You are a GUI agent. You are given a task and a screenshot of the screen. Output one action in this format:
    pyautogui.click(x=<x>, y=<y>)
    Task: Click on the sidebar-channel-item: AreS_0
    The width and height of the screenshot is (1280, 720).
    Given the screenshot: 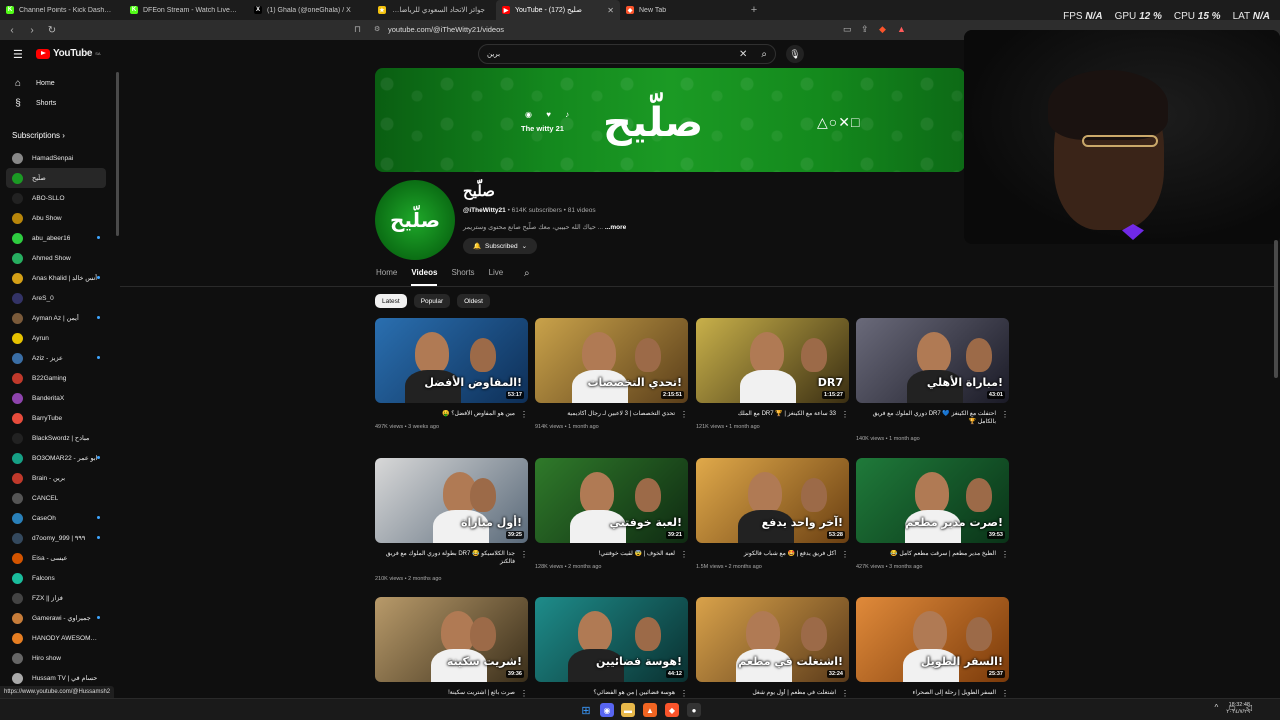 What is the action you would take?
    pyautogui.click(x=56, y=298)
    